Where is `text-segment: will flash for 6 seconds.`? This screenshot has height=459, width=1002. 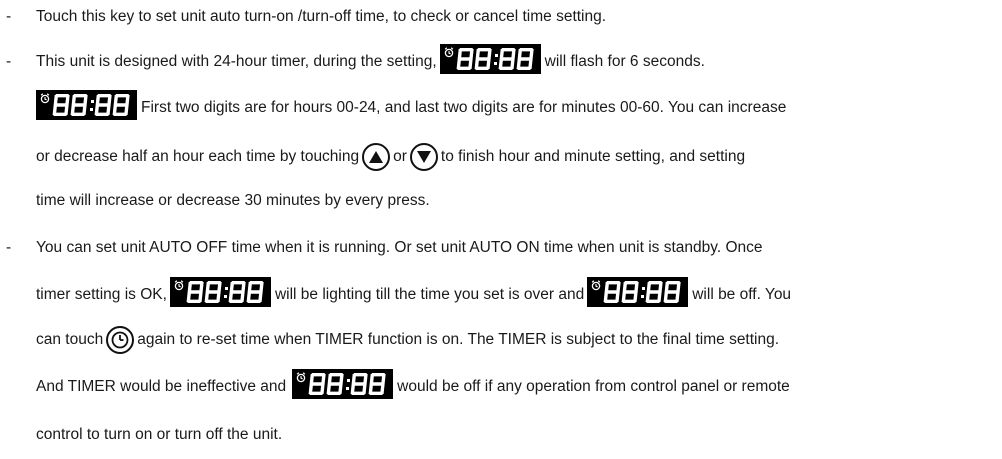
text-segment: will flash for 6 seconds. is located at coordinates (624, 61).